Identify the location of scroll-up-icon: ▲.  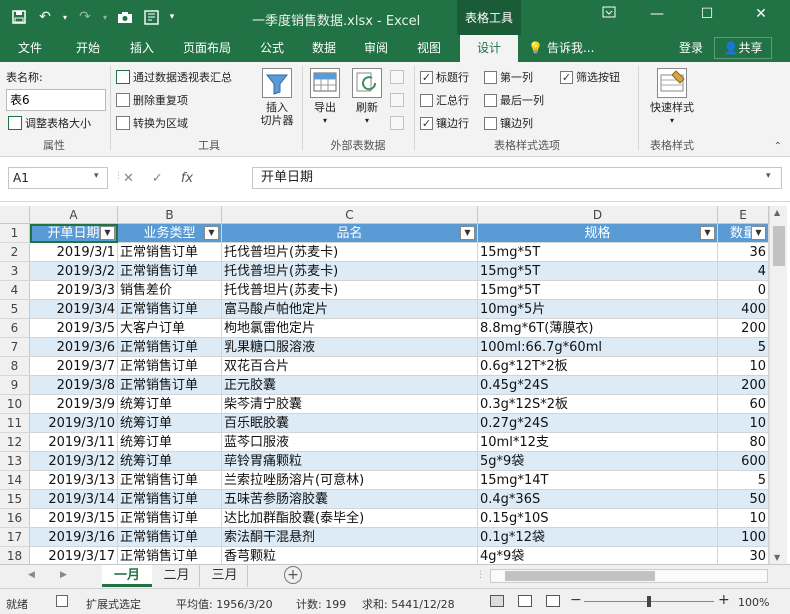
(777, 212).